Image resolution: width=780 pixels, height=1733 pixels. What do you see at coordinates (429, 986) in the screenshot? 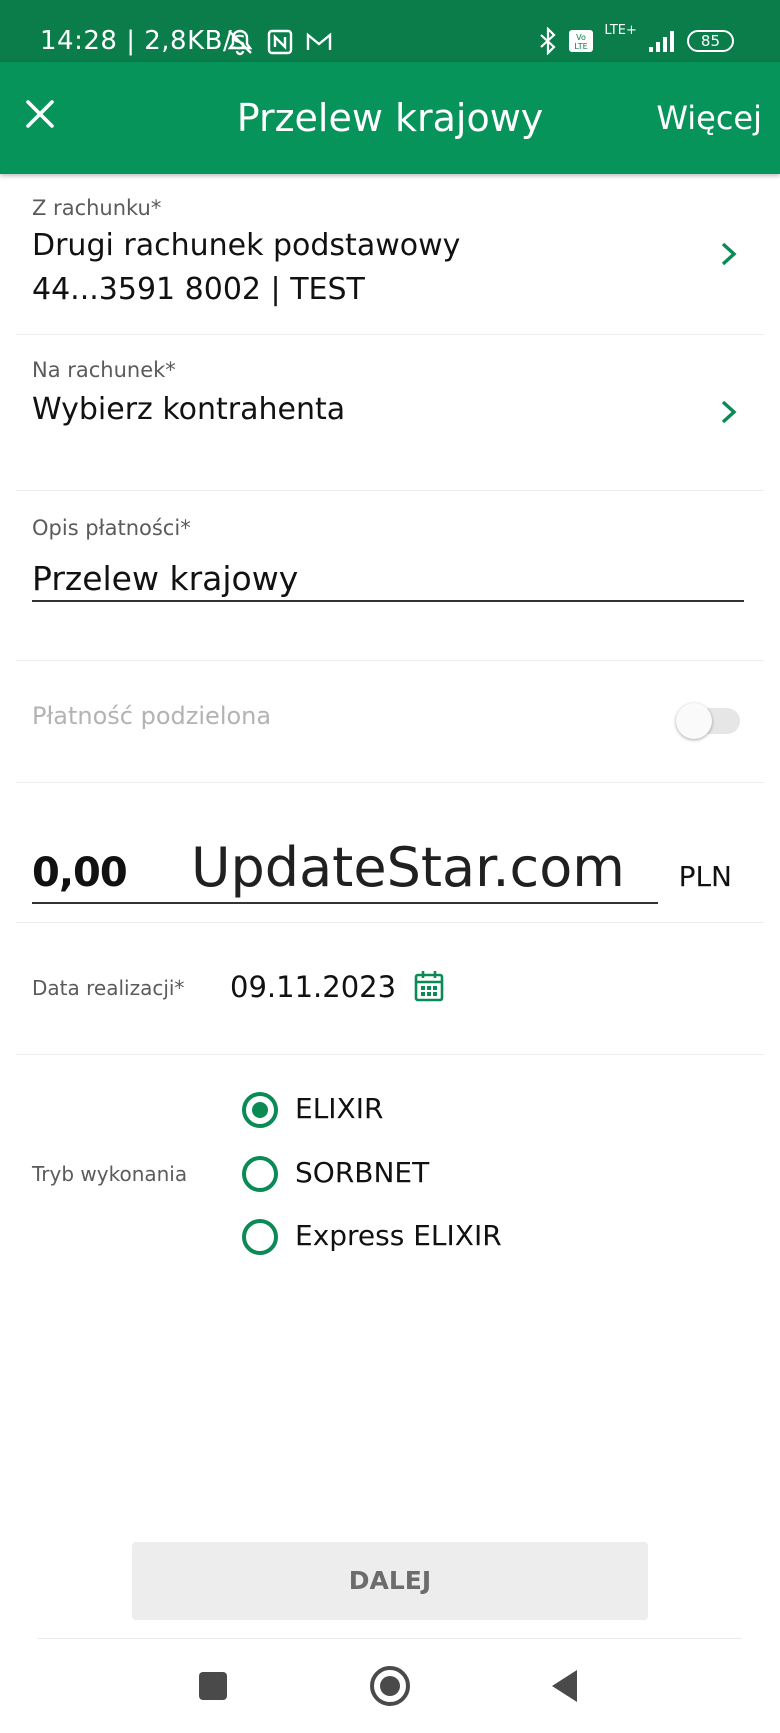
I see `calendar-icon` at bounding box center [429, 986].